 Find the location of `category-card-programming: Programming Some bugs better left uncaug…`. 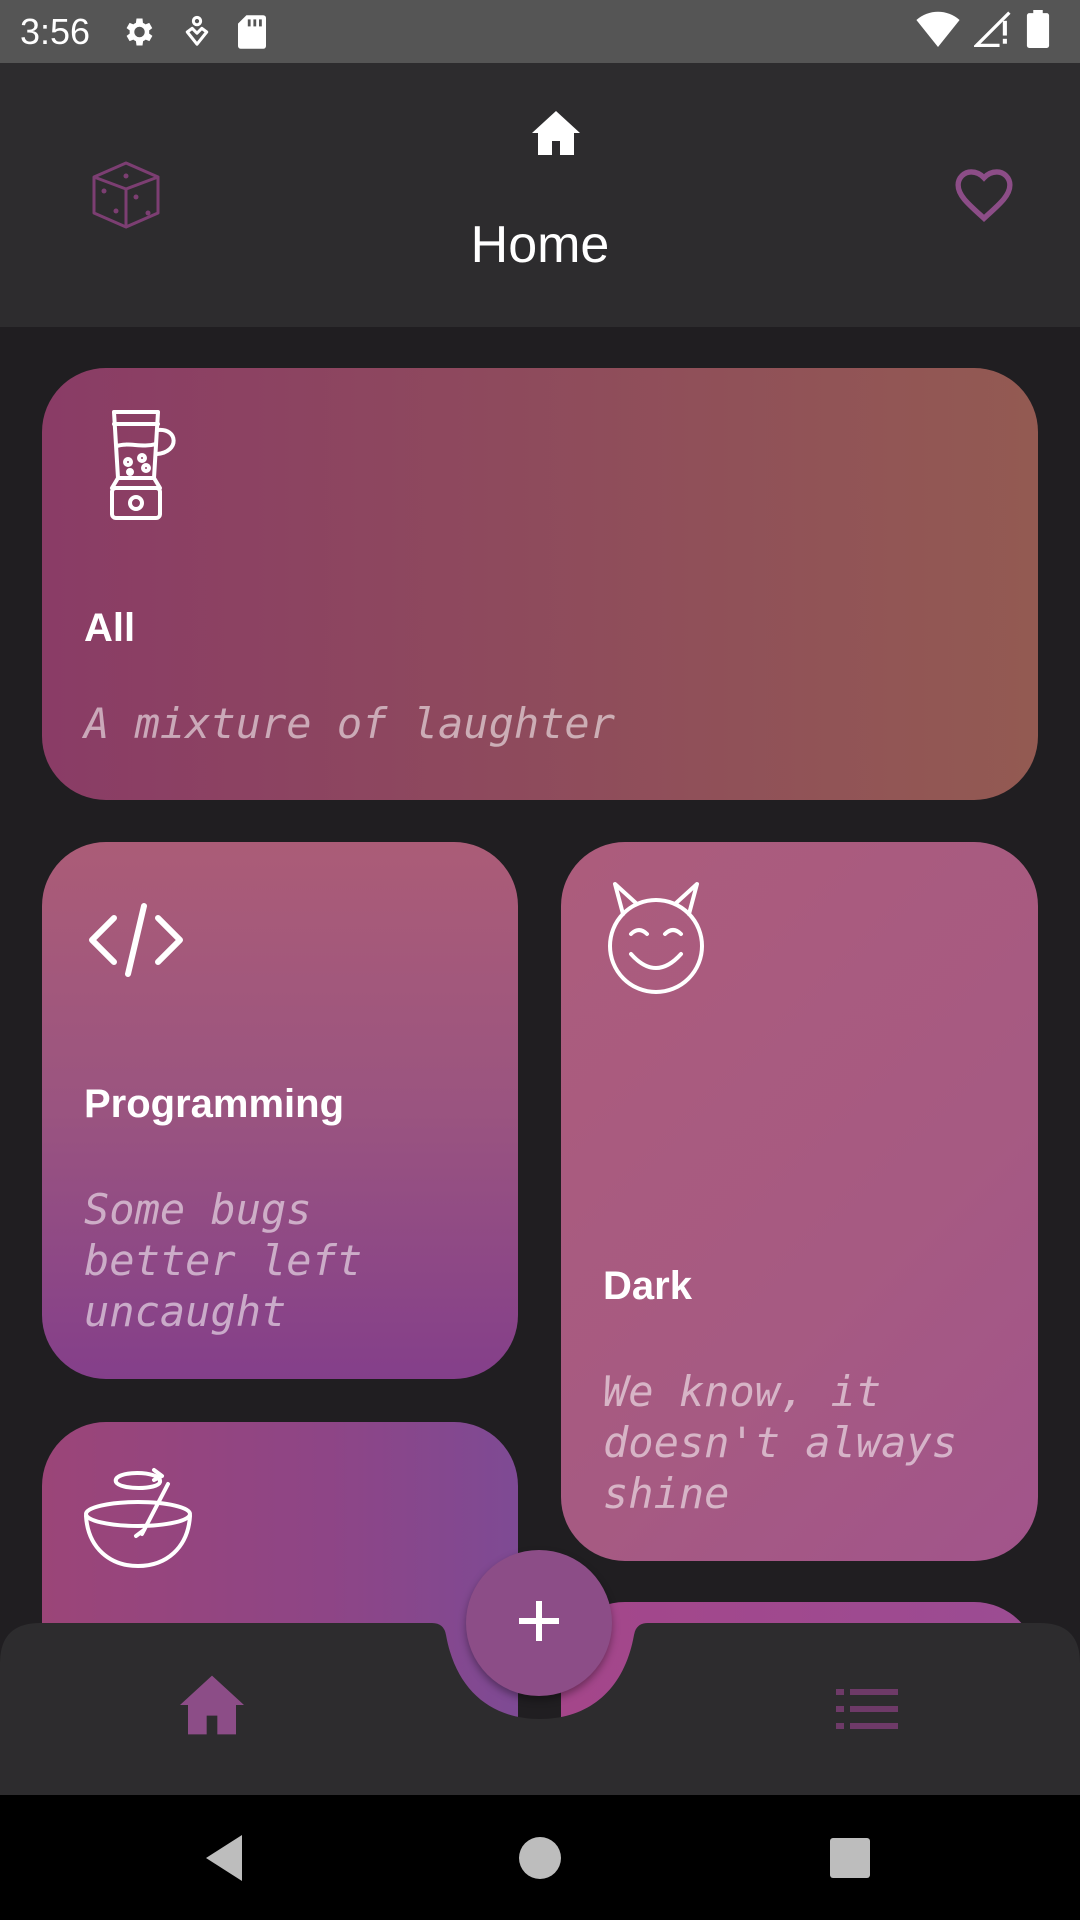

category-card-programming: Programming Some bugs better left uncaug… is located at coordinates (280, 1110).